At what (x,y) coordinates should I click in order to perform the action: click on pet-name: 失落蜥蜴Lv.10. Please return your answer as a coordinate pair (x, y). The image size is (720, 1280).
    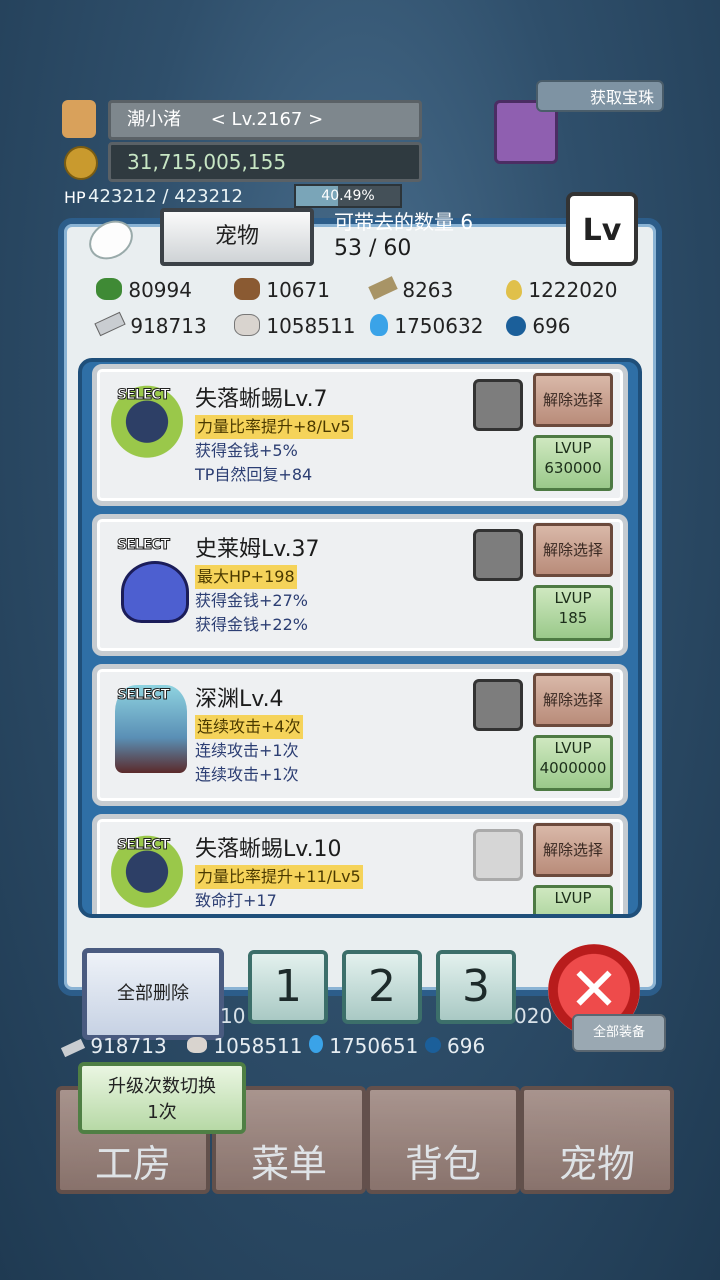
    Looking at the image, I should click on (268, 849).